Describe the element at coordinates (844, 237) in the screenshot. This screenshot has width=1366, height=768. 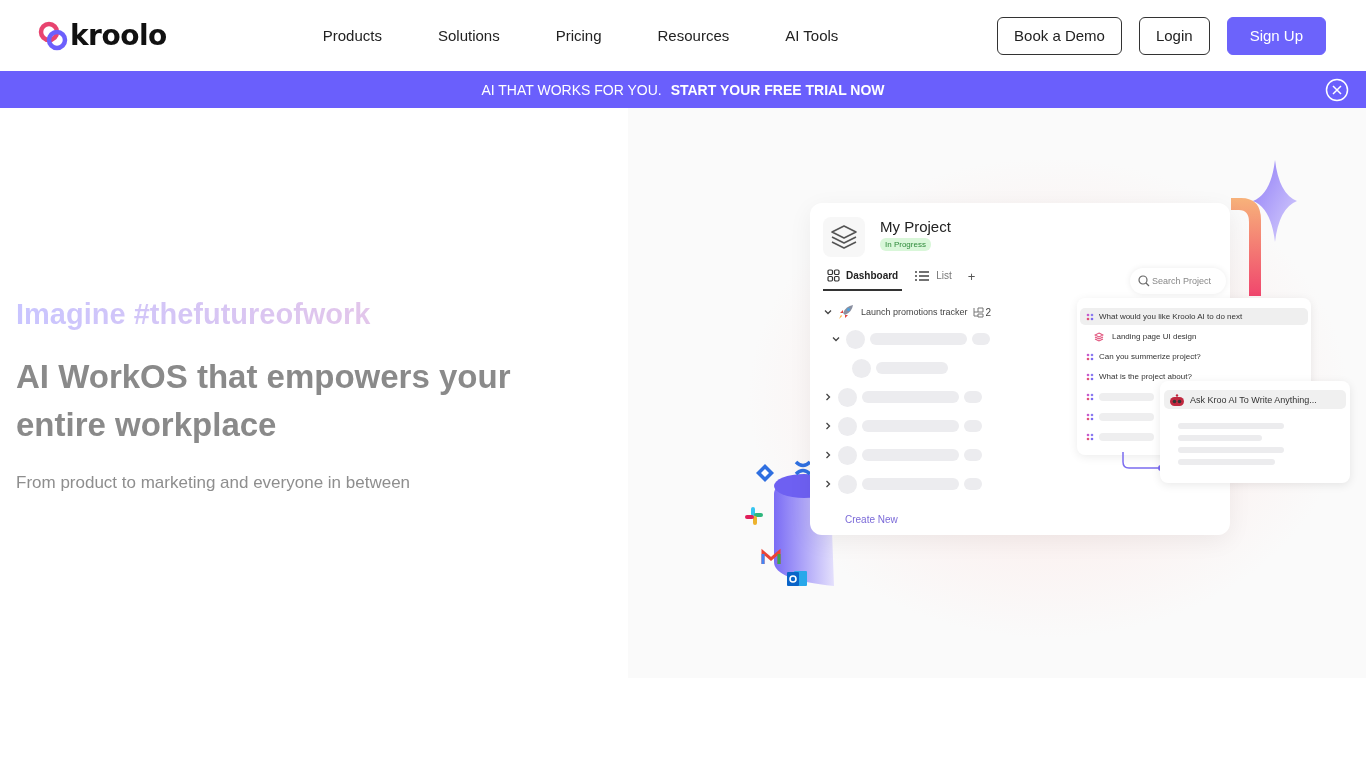
I see `layers-icon` at that location.